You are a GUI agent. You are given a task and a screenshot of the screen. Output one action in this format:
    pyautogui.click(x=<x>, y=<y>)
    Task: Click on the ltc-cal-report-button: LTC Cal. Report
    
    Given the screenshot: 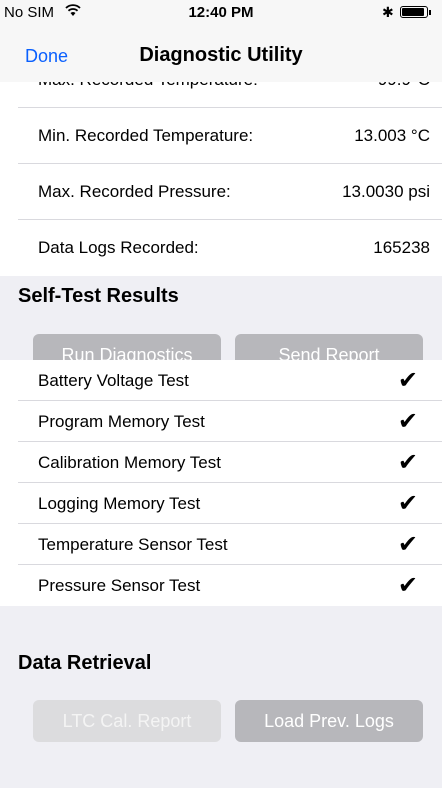 What is the action you would take?
    pyautogui.click(x=127, y=721)
    